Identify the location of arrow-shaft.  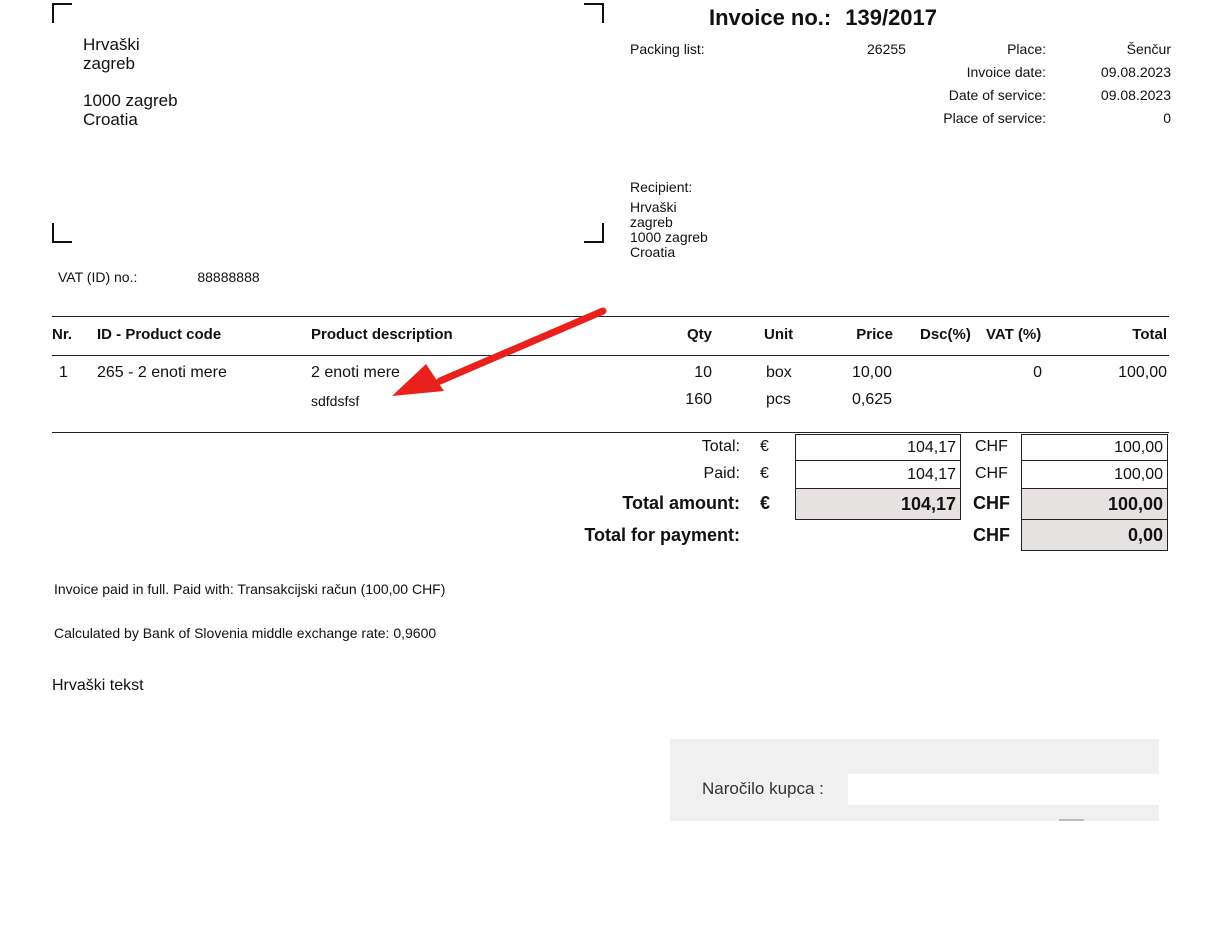
(521, 346).